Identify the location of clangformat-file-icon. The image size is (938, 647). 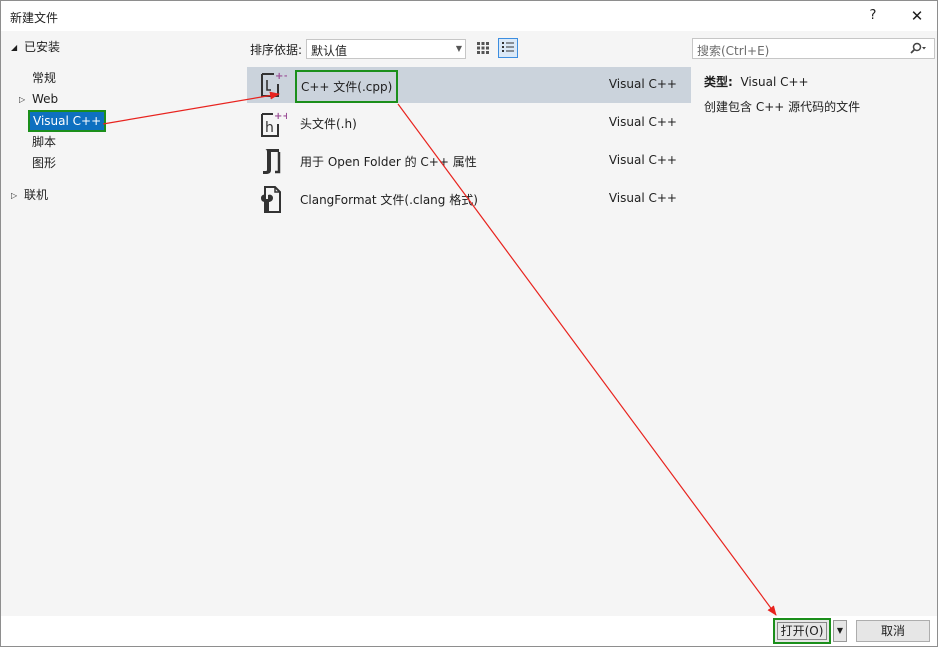
(271, 199).